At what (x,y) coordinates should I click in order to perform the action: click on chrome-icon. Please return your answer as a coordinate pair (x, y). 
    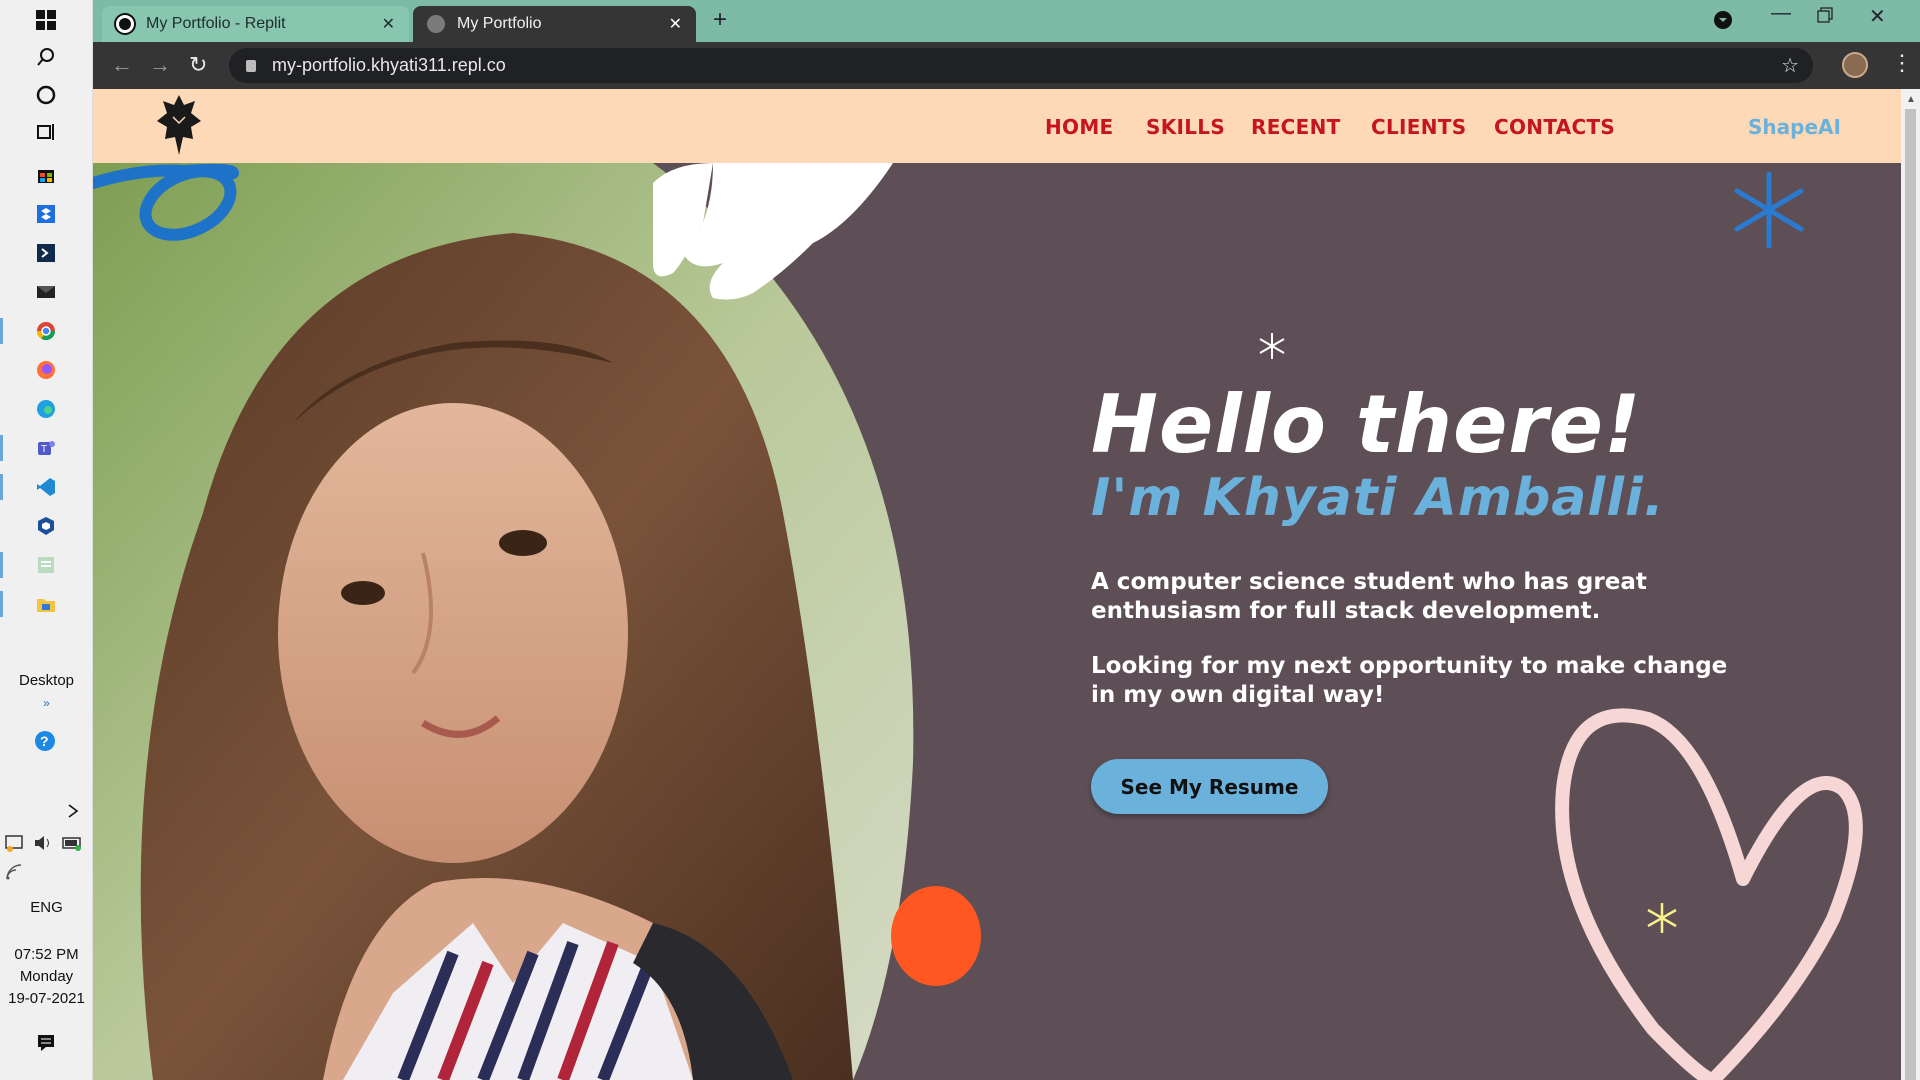
    Looking at the image, I should click on (30, 331).